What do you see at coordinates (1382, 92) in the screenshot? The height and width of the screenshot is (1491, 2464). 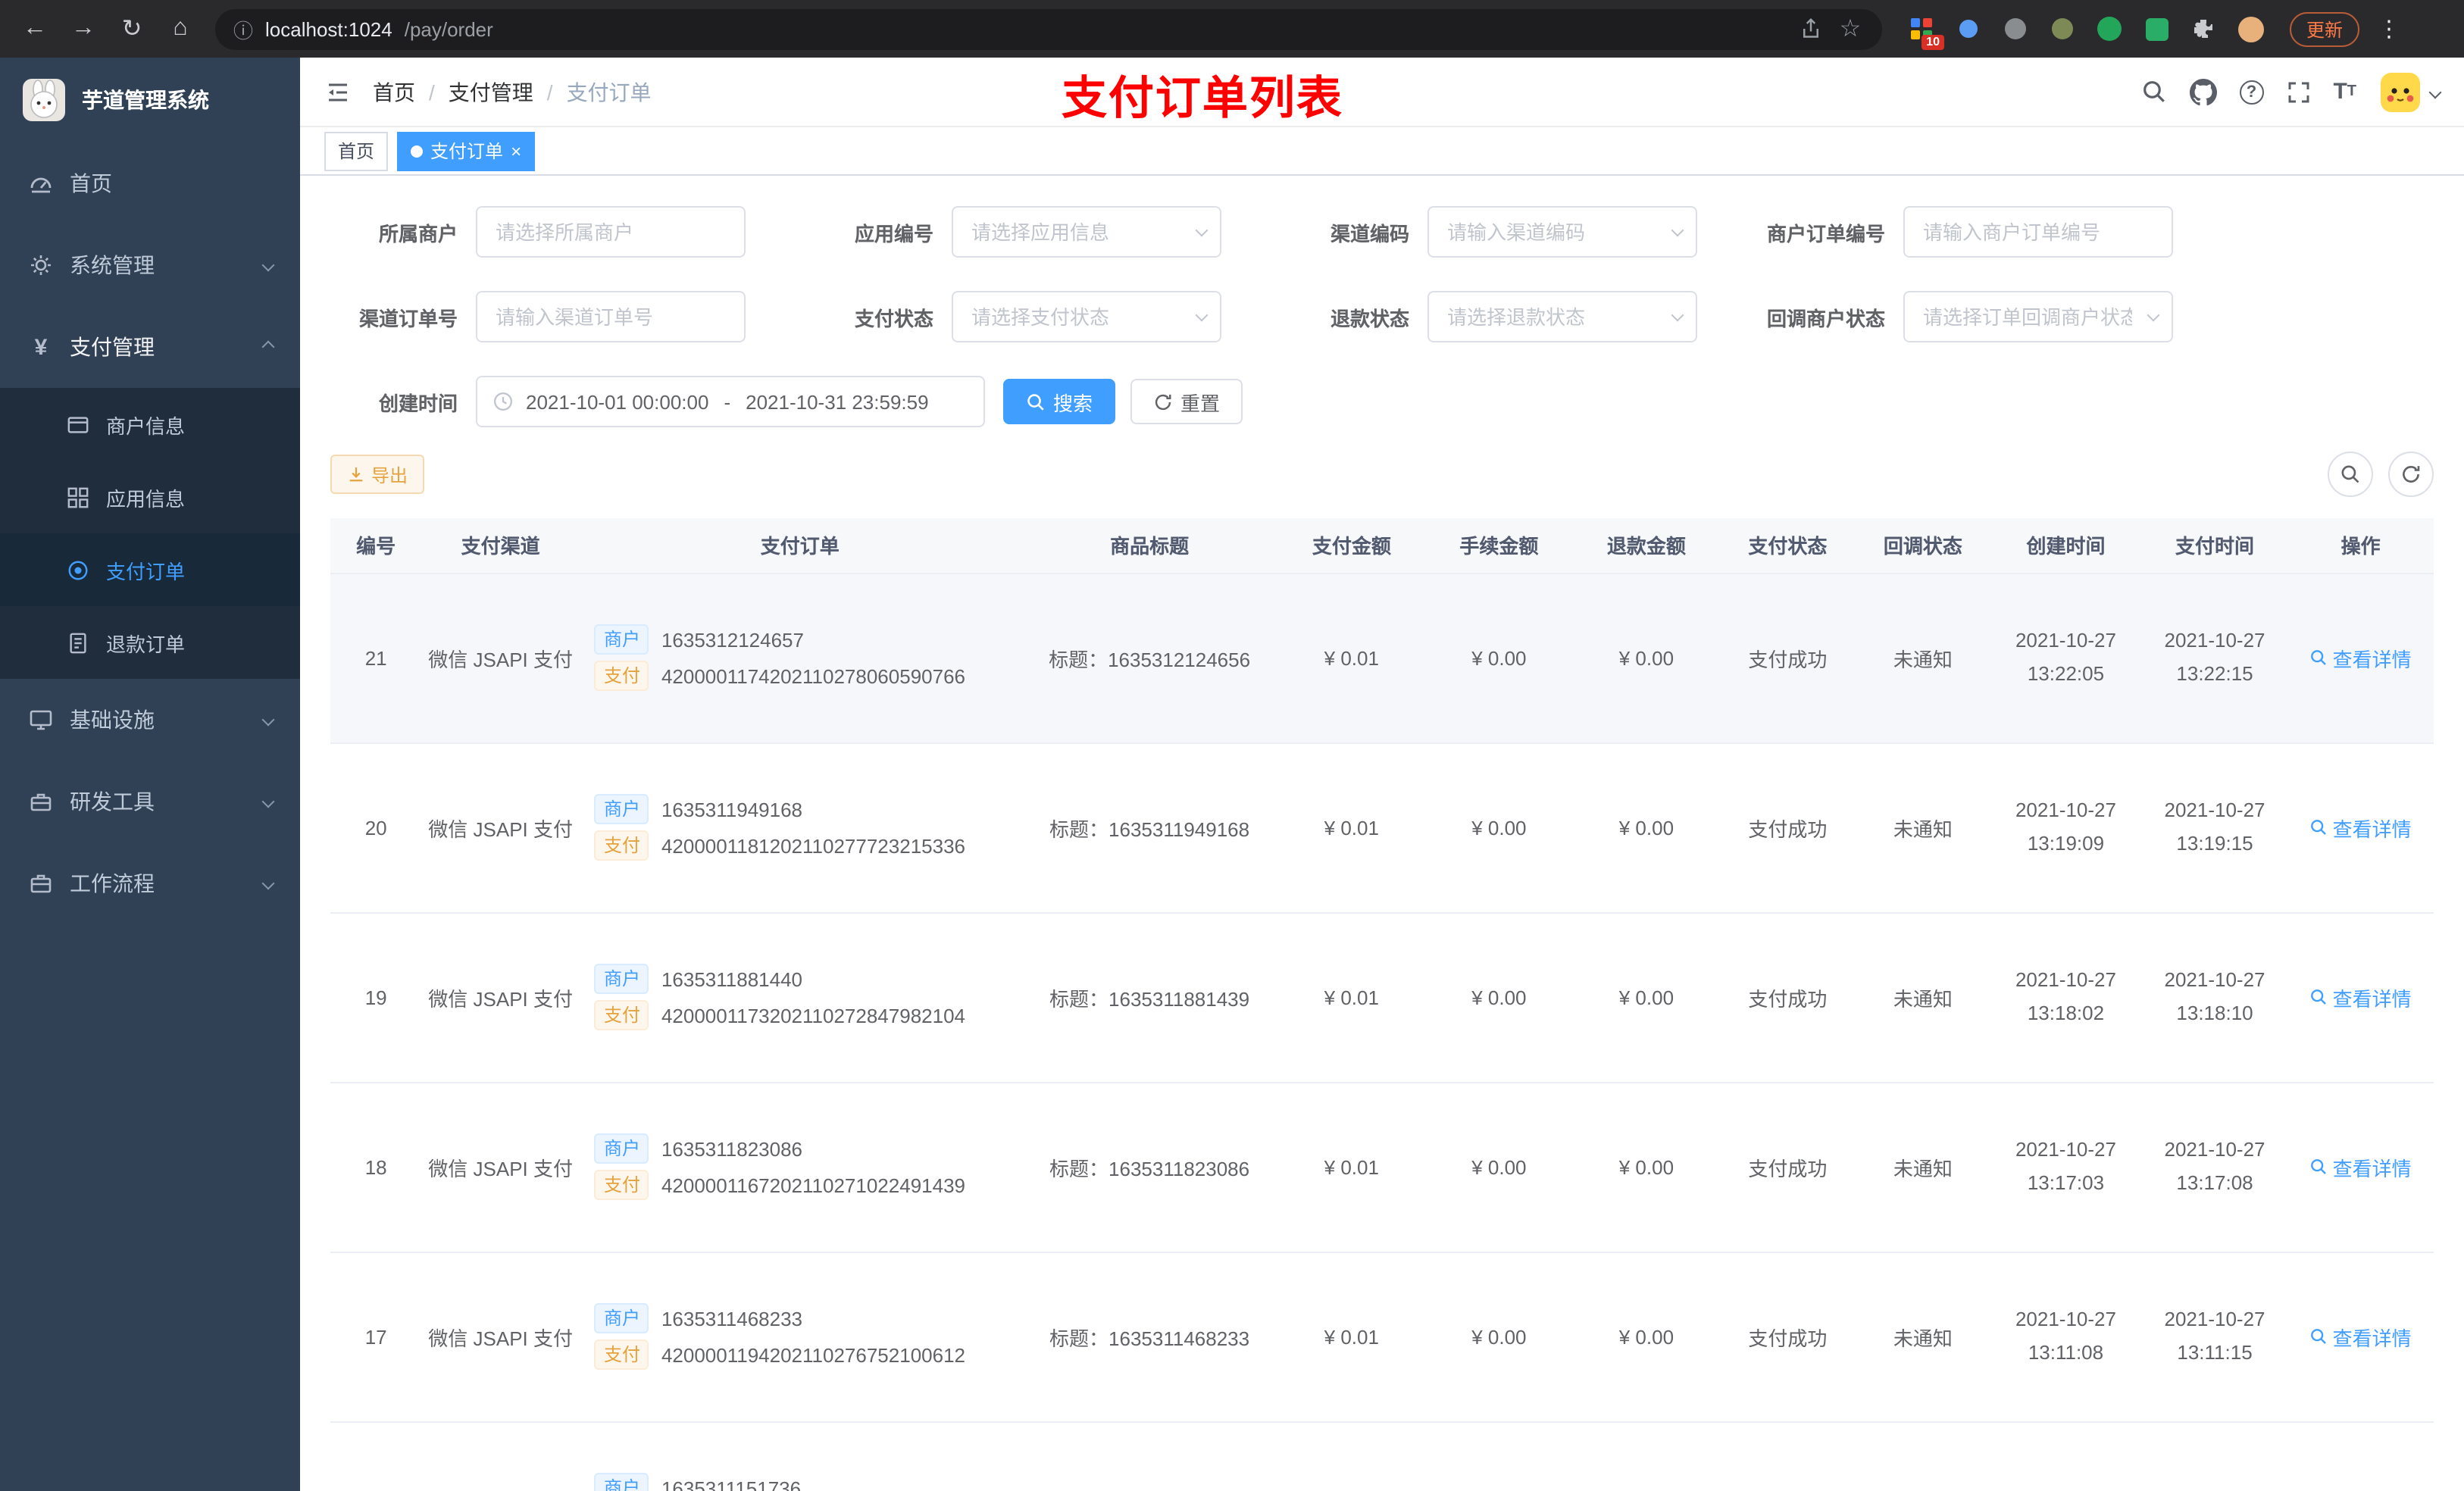 I see `topbar: 首页 / 支付管理 / 支付订单 支付订单列表 ? T T` at bounding box center [1382, 92].